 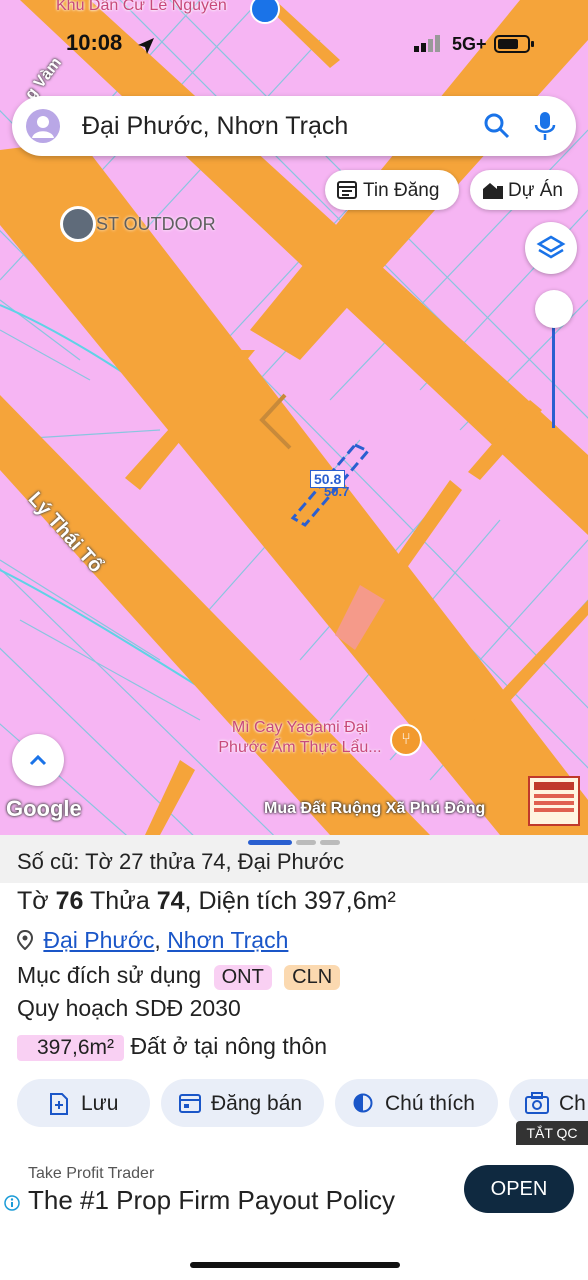 What do you see at coordinates (227, 940) in the screenshot?
I see `location-district-link: Nhơn Trạch` at bounding box center [227, 940].